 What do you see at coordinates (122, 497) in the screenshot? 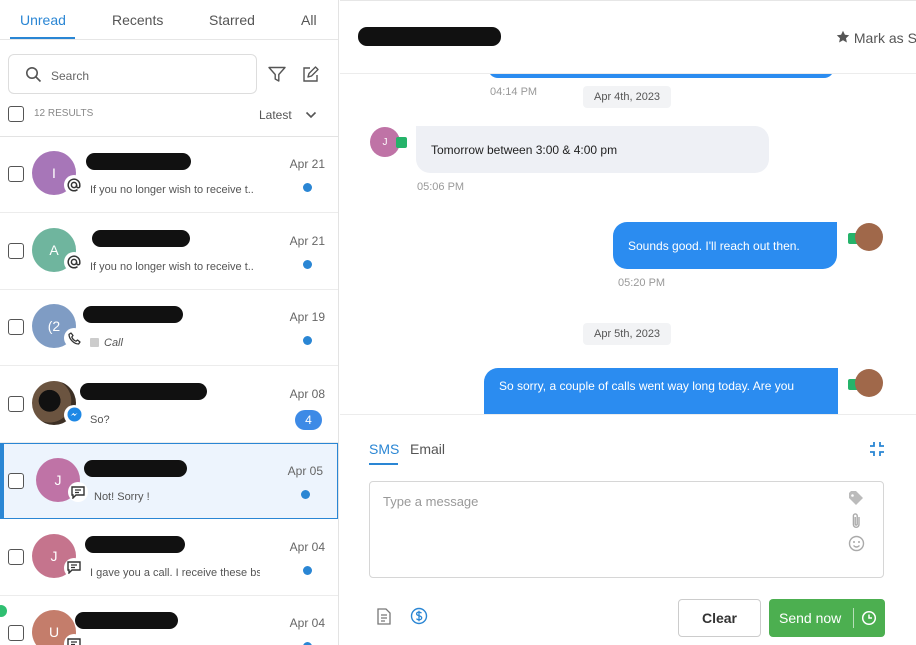
I see `message-preview: Not! Sorry !` at bounding box center [122, 497].